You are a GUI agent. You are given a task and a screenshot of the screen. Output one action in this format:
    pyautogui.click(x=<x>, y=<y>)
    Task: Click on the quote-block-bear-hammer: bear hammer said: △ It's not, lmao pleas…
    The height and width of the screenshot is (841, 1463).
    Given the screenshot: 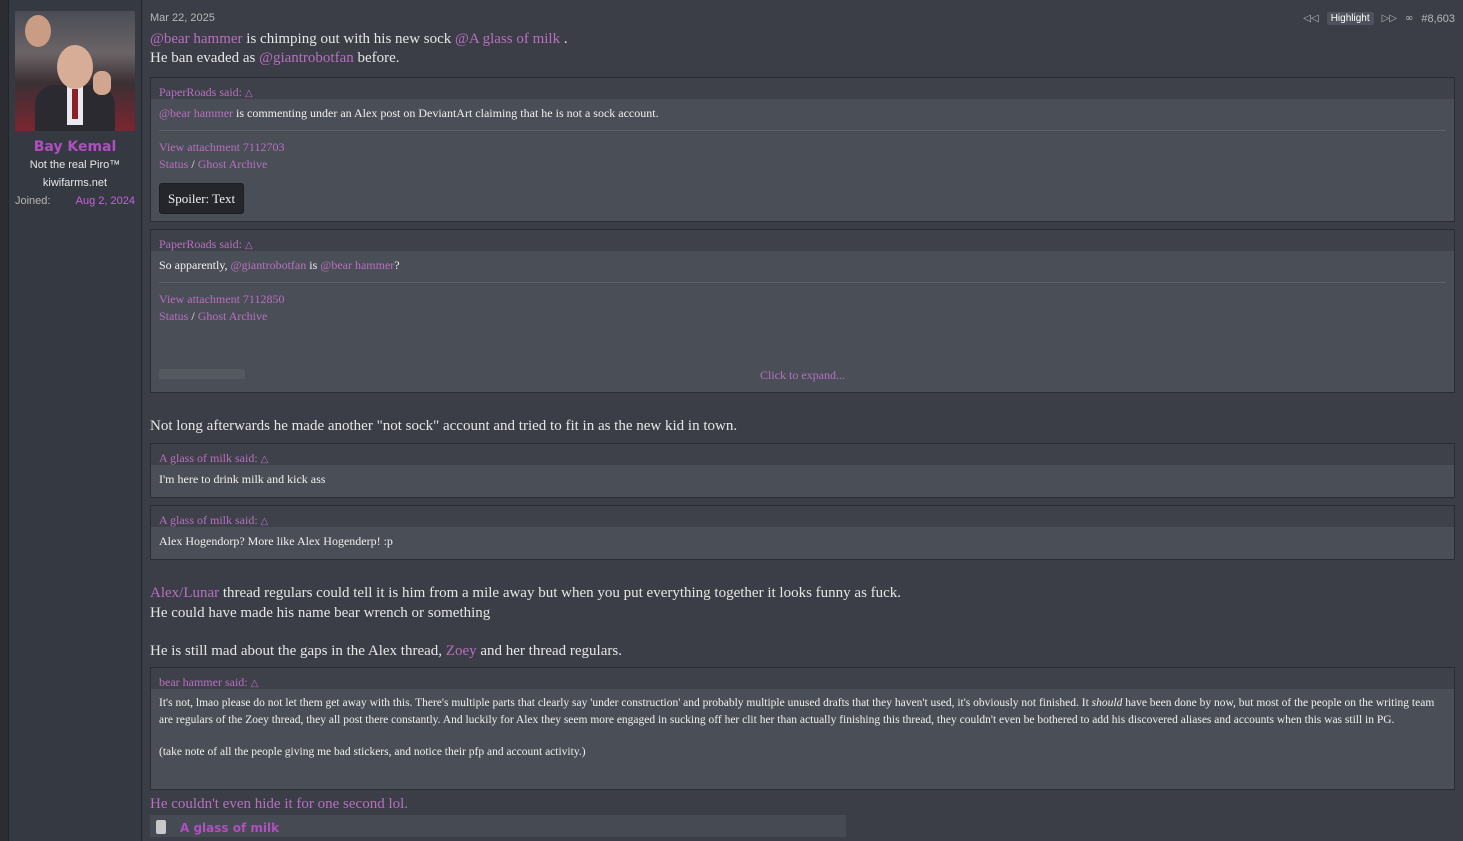 What is the action you would take?
    pyautogui.click(x=802, y=728)
    